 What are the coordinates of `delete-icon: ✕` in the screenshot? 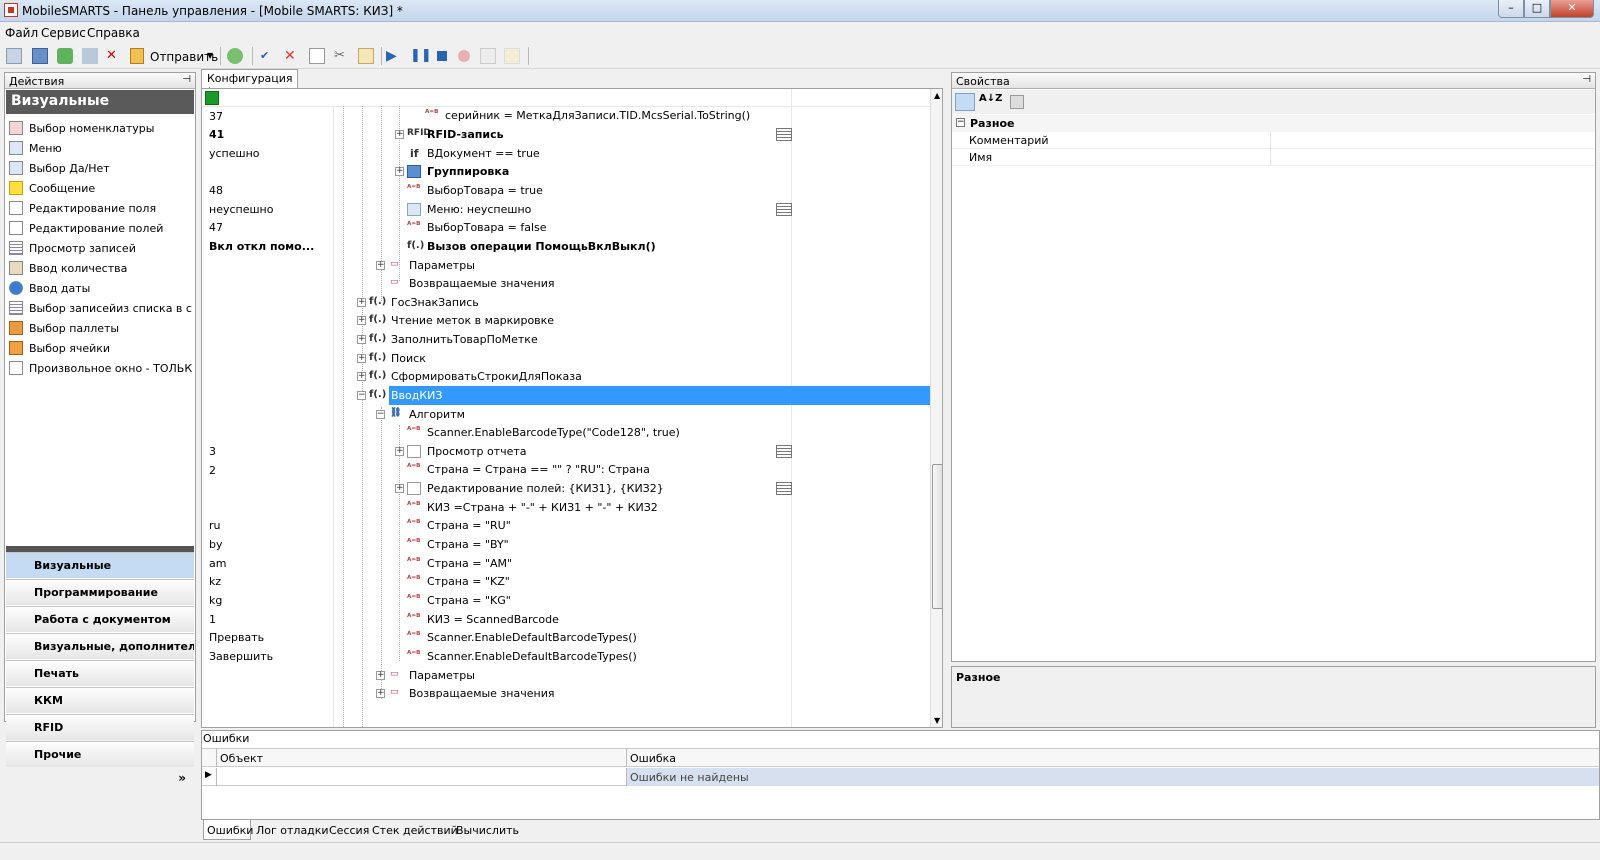 It's located at (292, 56).